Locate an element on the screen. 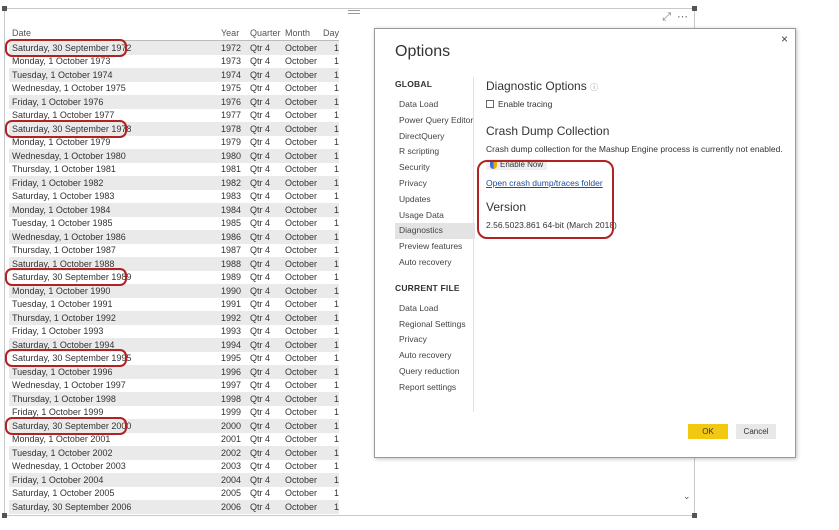  nav-item-r-scripting: R scripting is located at coordinates (435, 152).